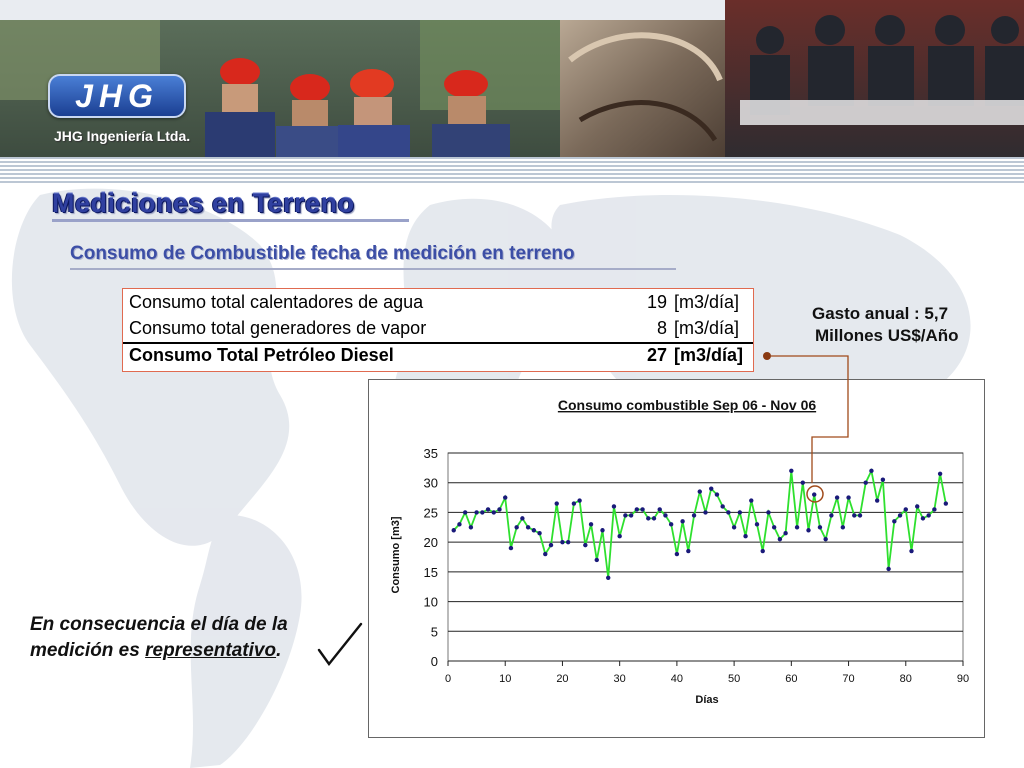 This screenshot has height=768, width=1024. What do you see at coordinates (791, 679) in the screenshot?
I see `x-tick-label: 60` at bounding box center [791, 679].